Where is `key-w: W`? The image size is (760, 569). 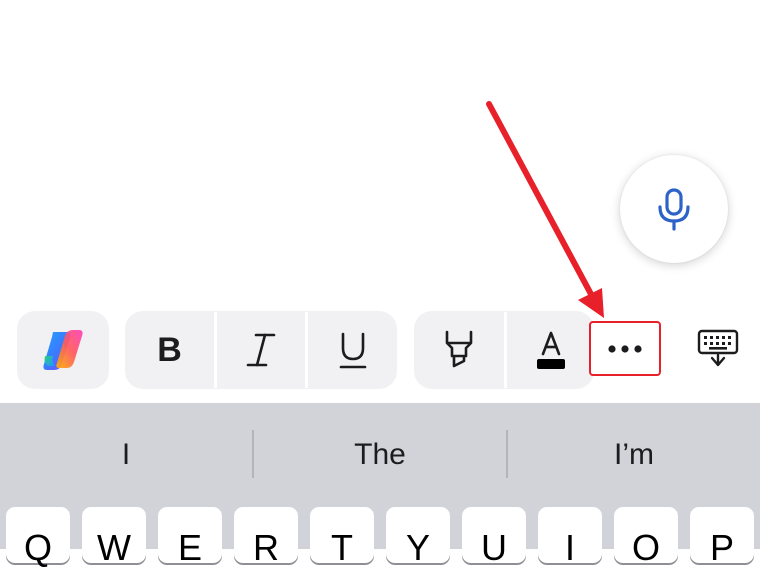
key-w: W is located at coordinates (114, 537).